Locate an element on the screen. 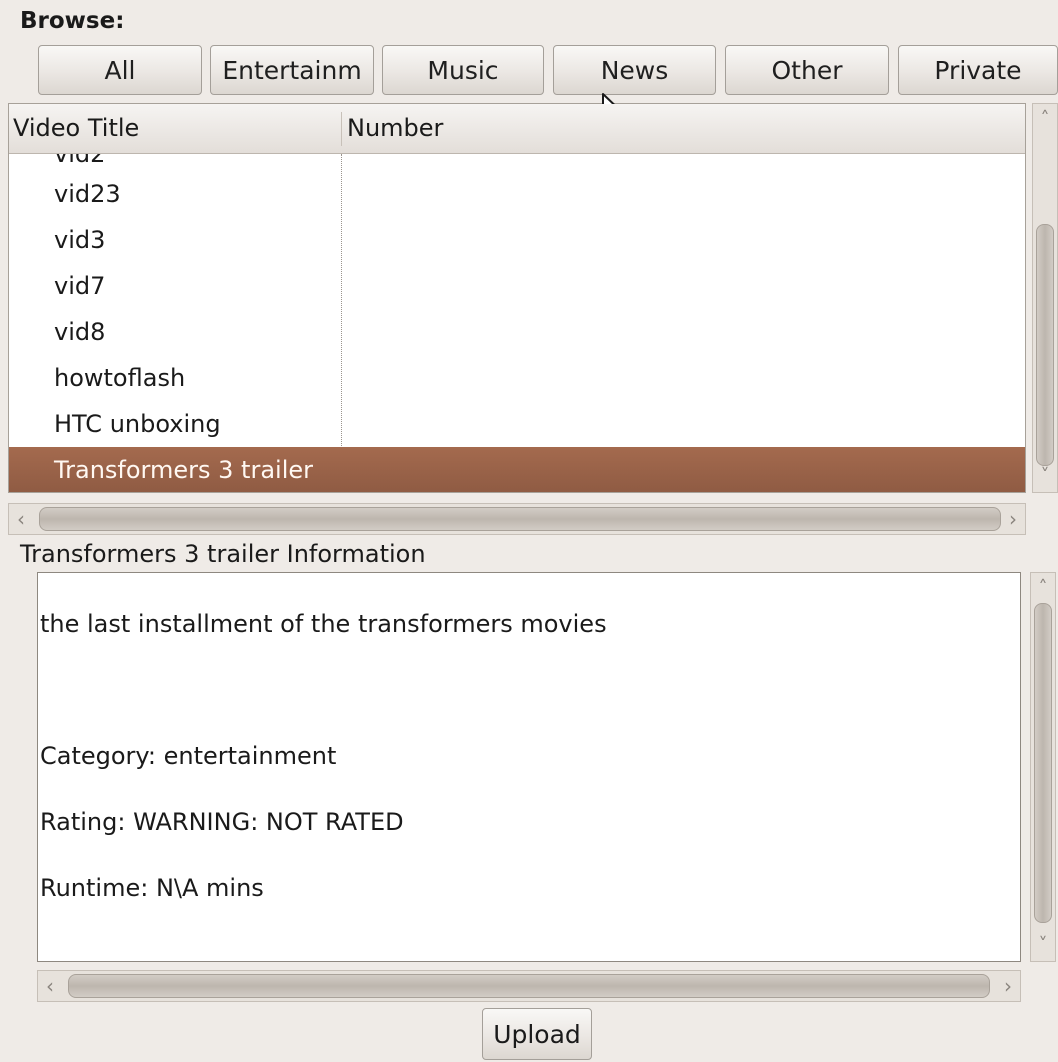  category-button-music: Music is located at coordinates (463, 70).